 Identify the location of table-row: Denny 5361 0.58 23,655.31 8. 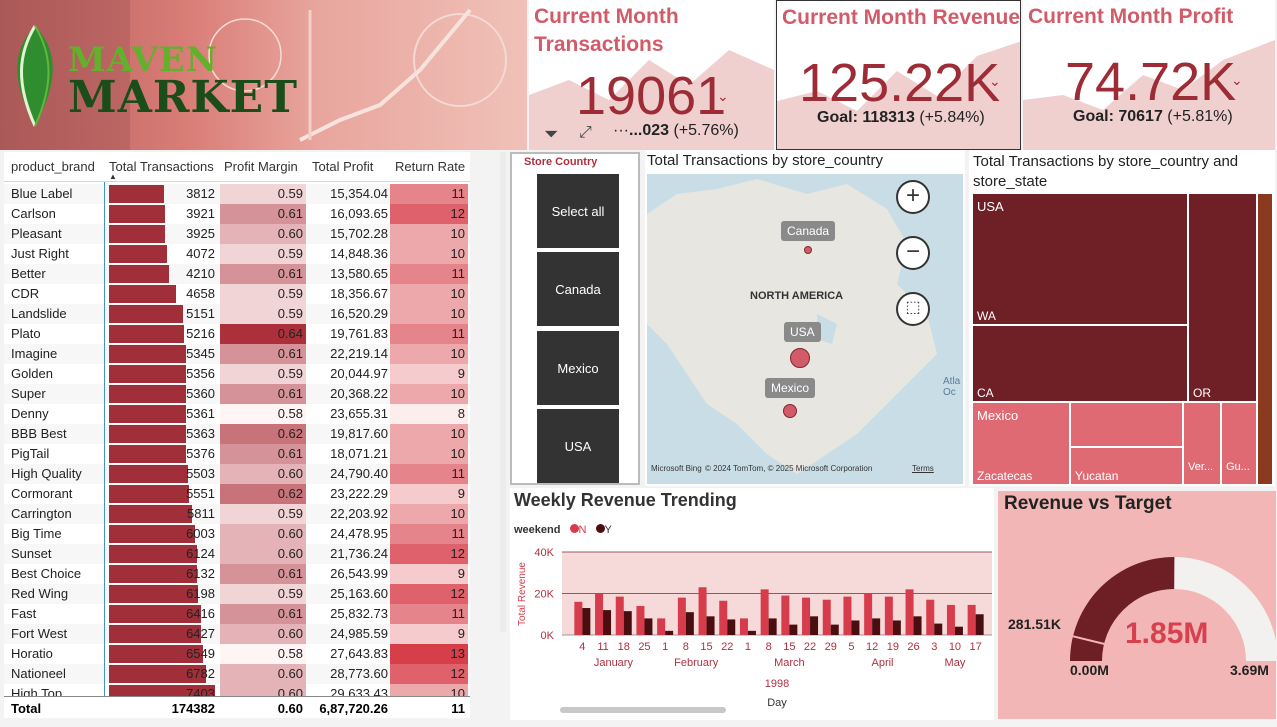
(237, 414).